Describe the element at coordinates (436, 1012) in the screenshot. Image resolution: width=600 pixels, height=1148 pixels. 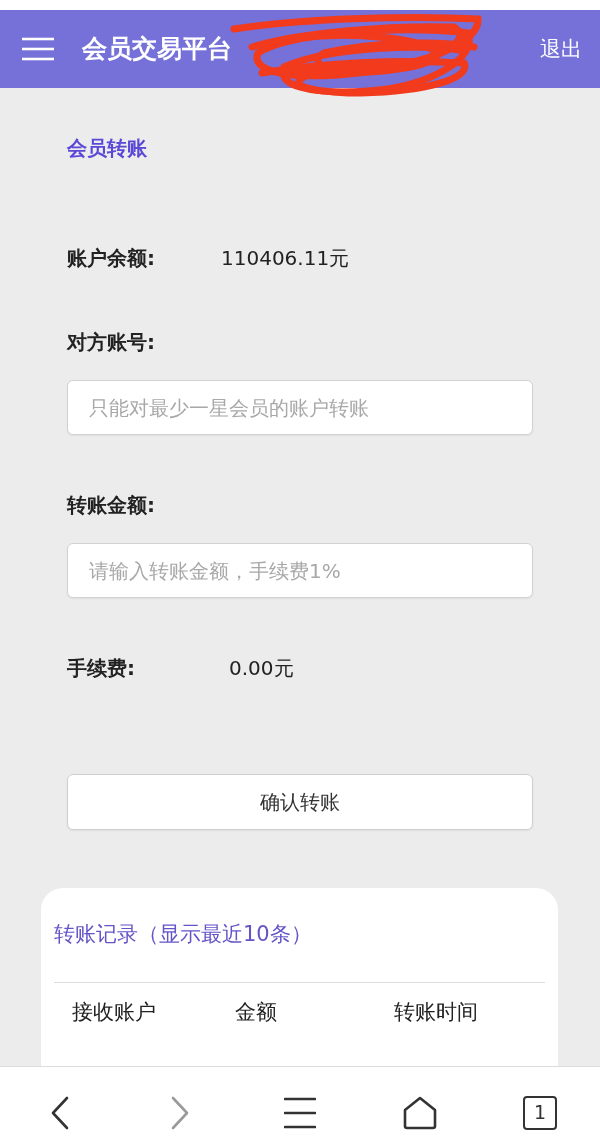
I see `column-header: 转账时间` at that location.